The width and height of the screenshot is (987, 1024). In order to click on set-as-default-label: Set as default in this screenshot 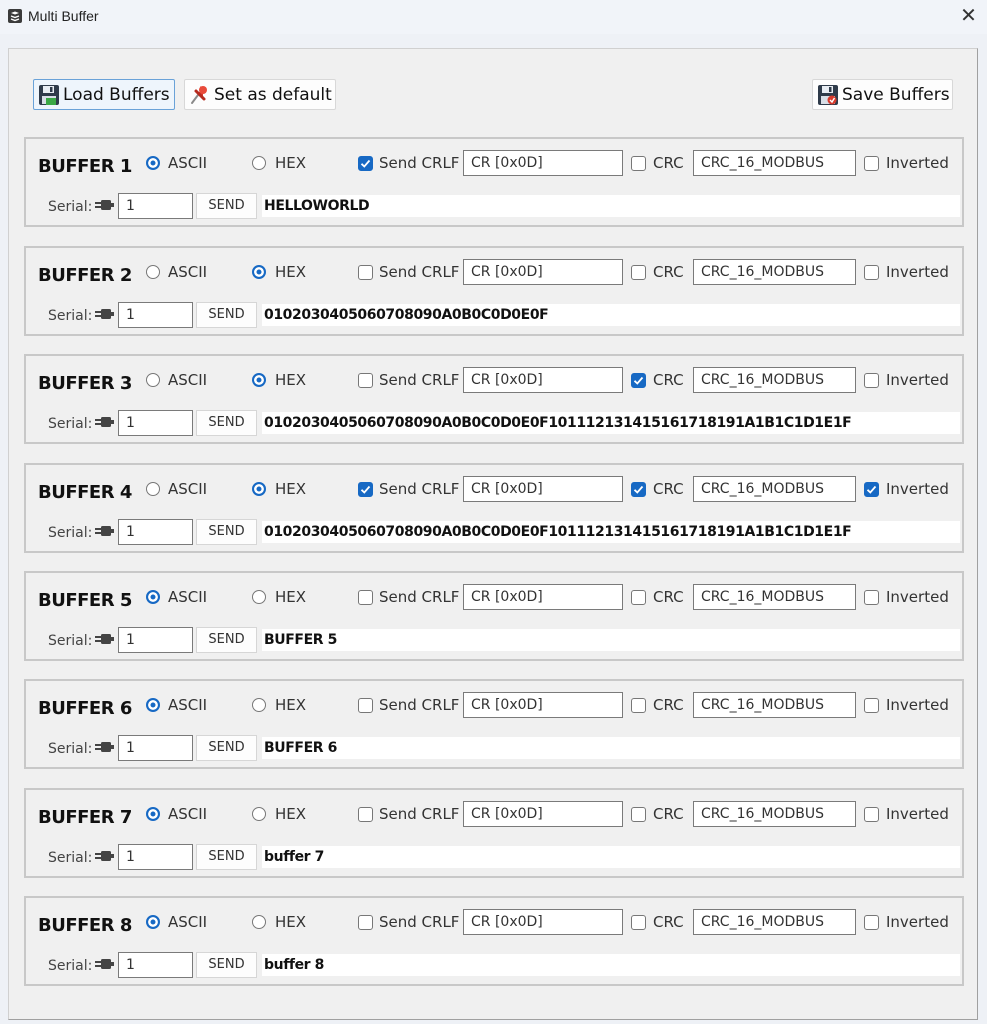, I will do `click(273, 94)`.